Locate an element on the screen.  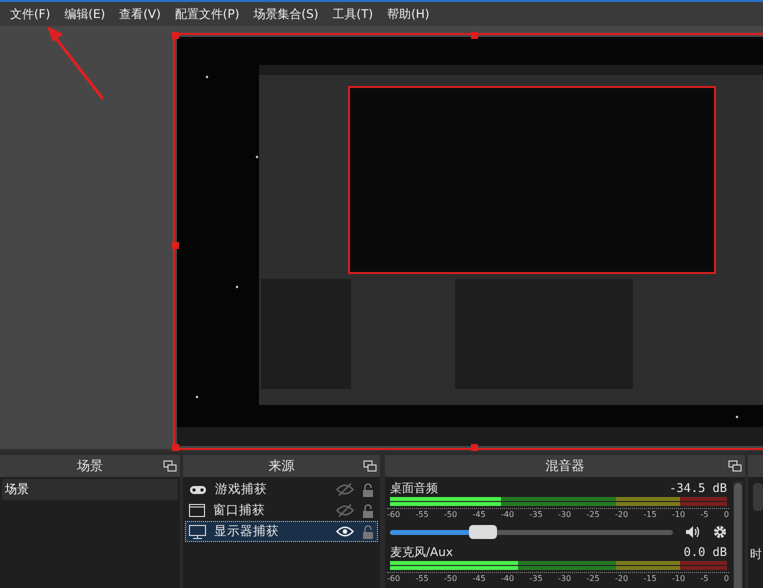
volume-slider is located at coordinates (531, 532).